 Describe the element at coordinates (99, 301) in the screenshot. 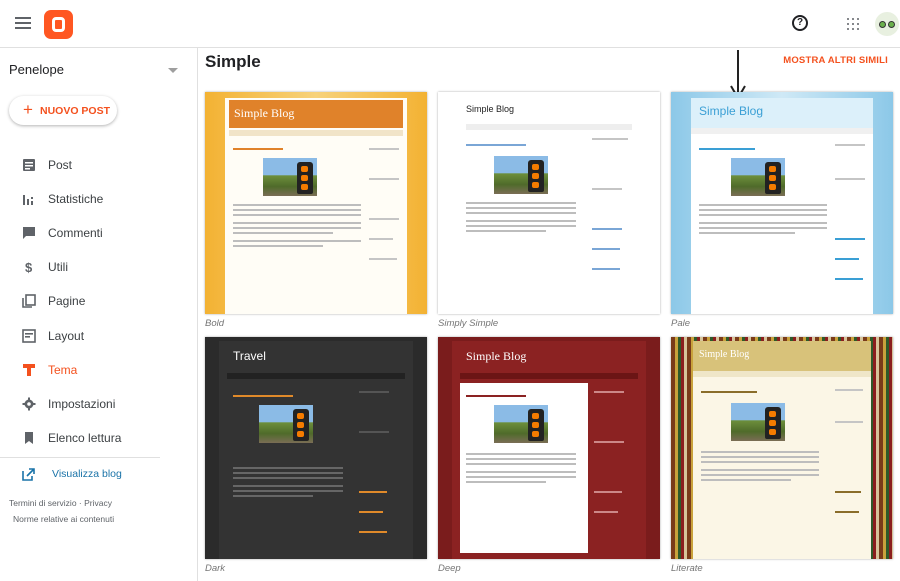

I see `sidebar-item-pagine: Pagine` at that location.